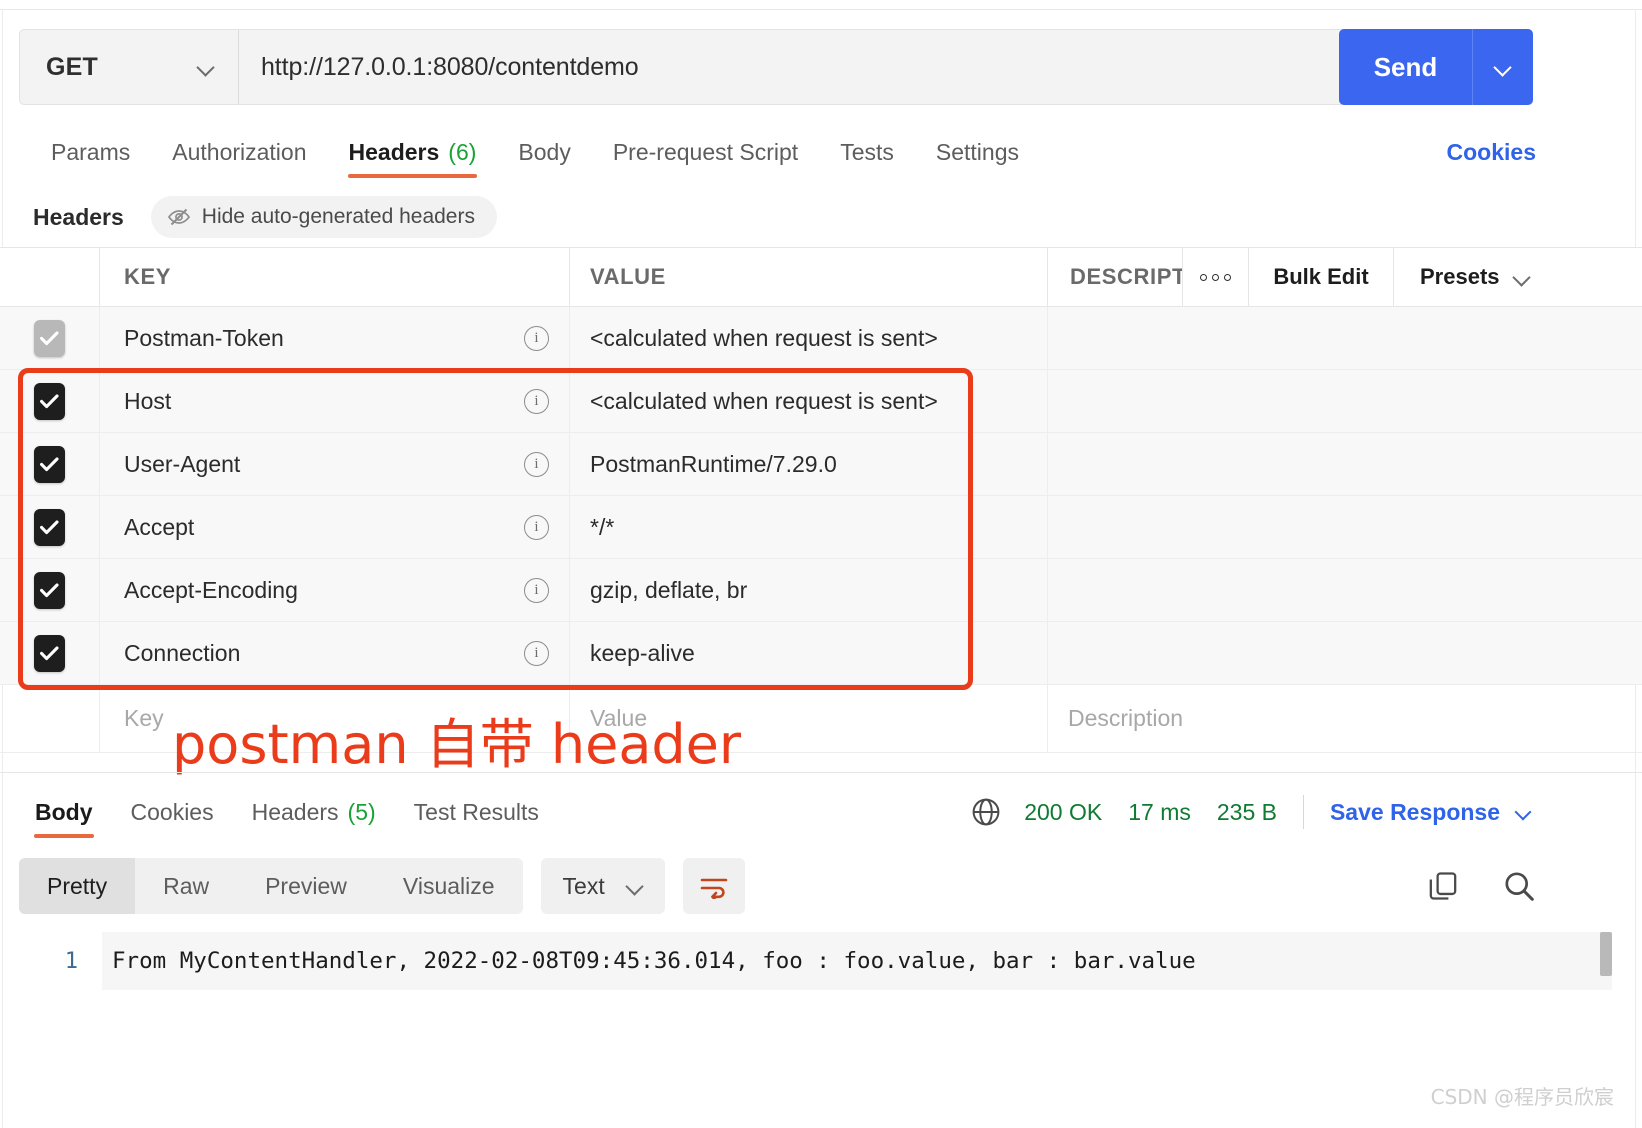  Describe the element at coordinates (1321, 277) in the screenshot. I see `bulk-edit-button: Bulk Edit` at that location.